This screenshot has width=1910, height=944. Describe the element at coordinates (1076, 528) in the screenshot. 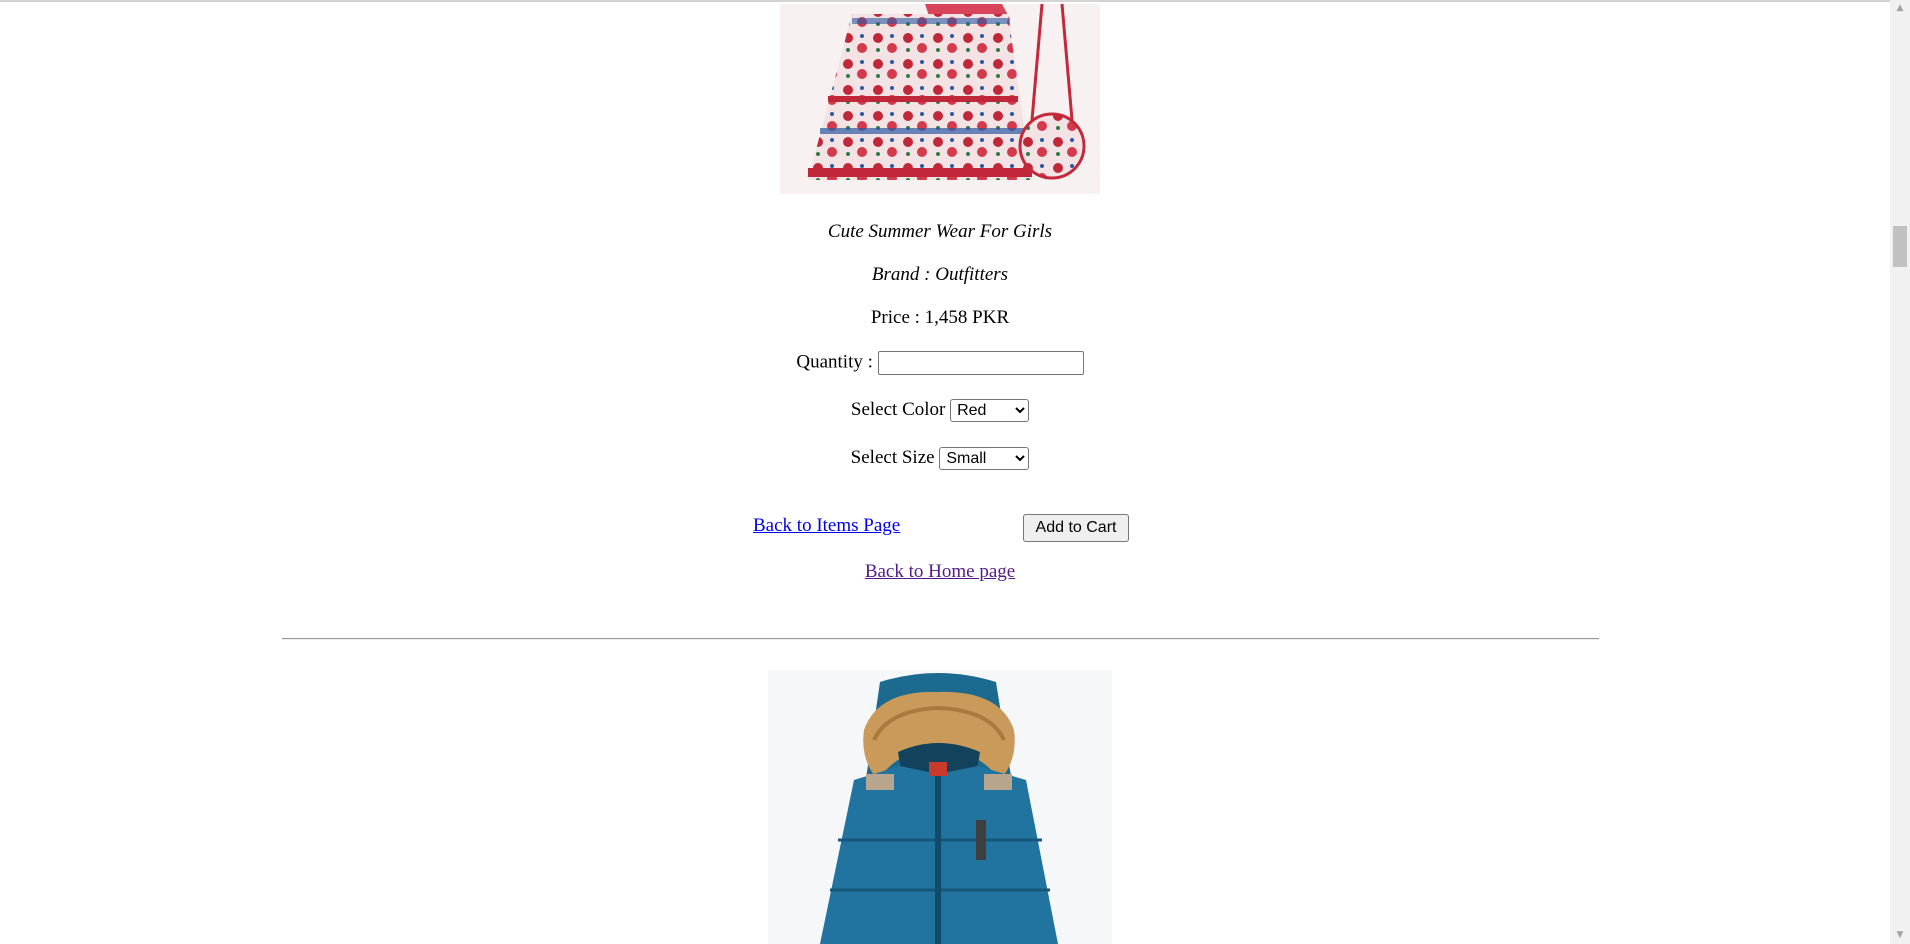

I see `add-to-cart-button: Add to Cart` at that location.